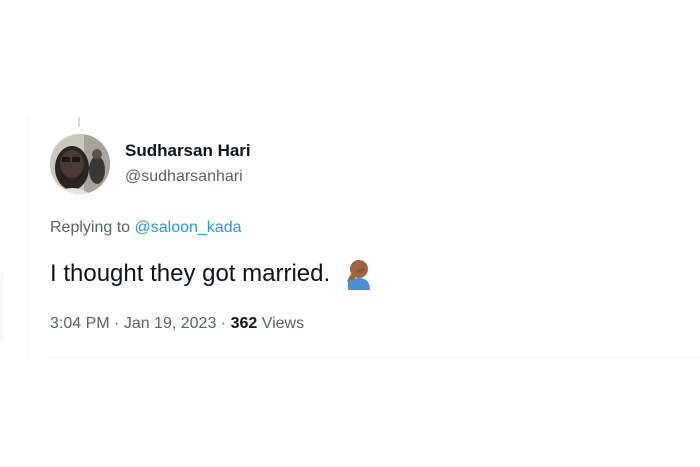 The height and width of the screenshot is (467, 700). I want to click on avatar, so click(80, 164).